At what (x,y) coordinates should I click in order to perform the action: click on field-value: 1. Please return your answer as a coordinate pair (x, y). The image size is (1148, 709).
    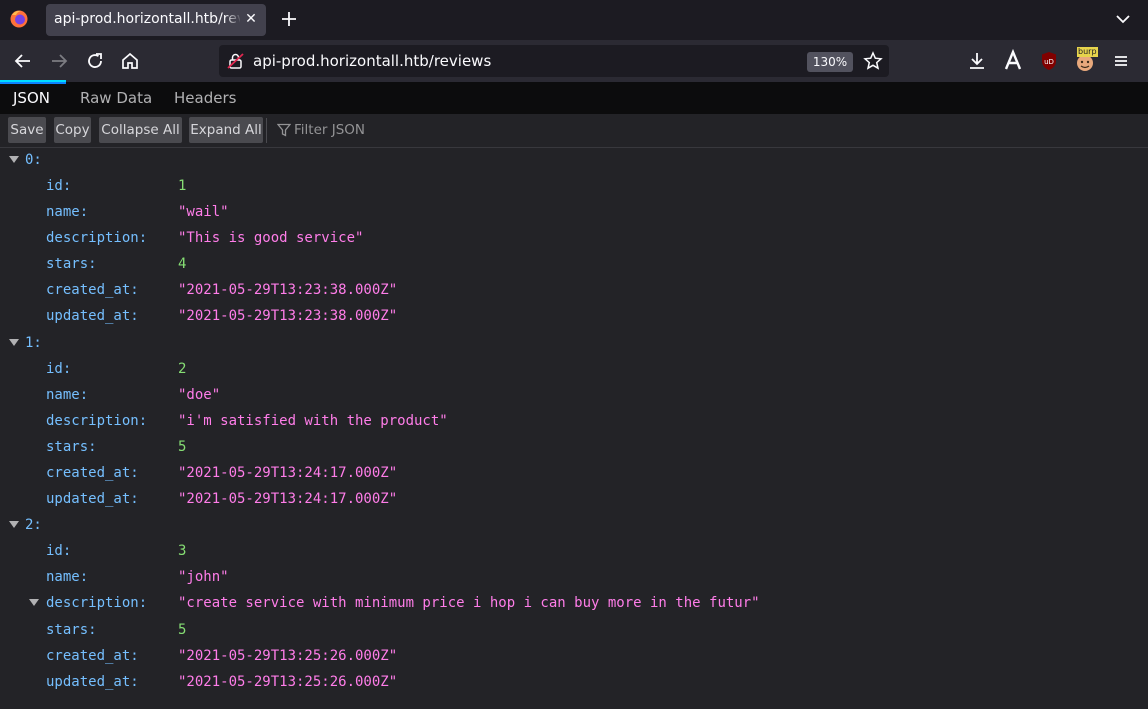
    Looking at the image, I should click on (182, 186).